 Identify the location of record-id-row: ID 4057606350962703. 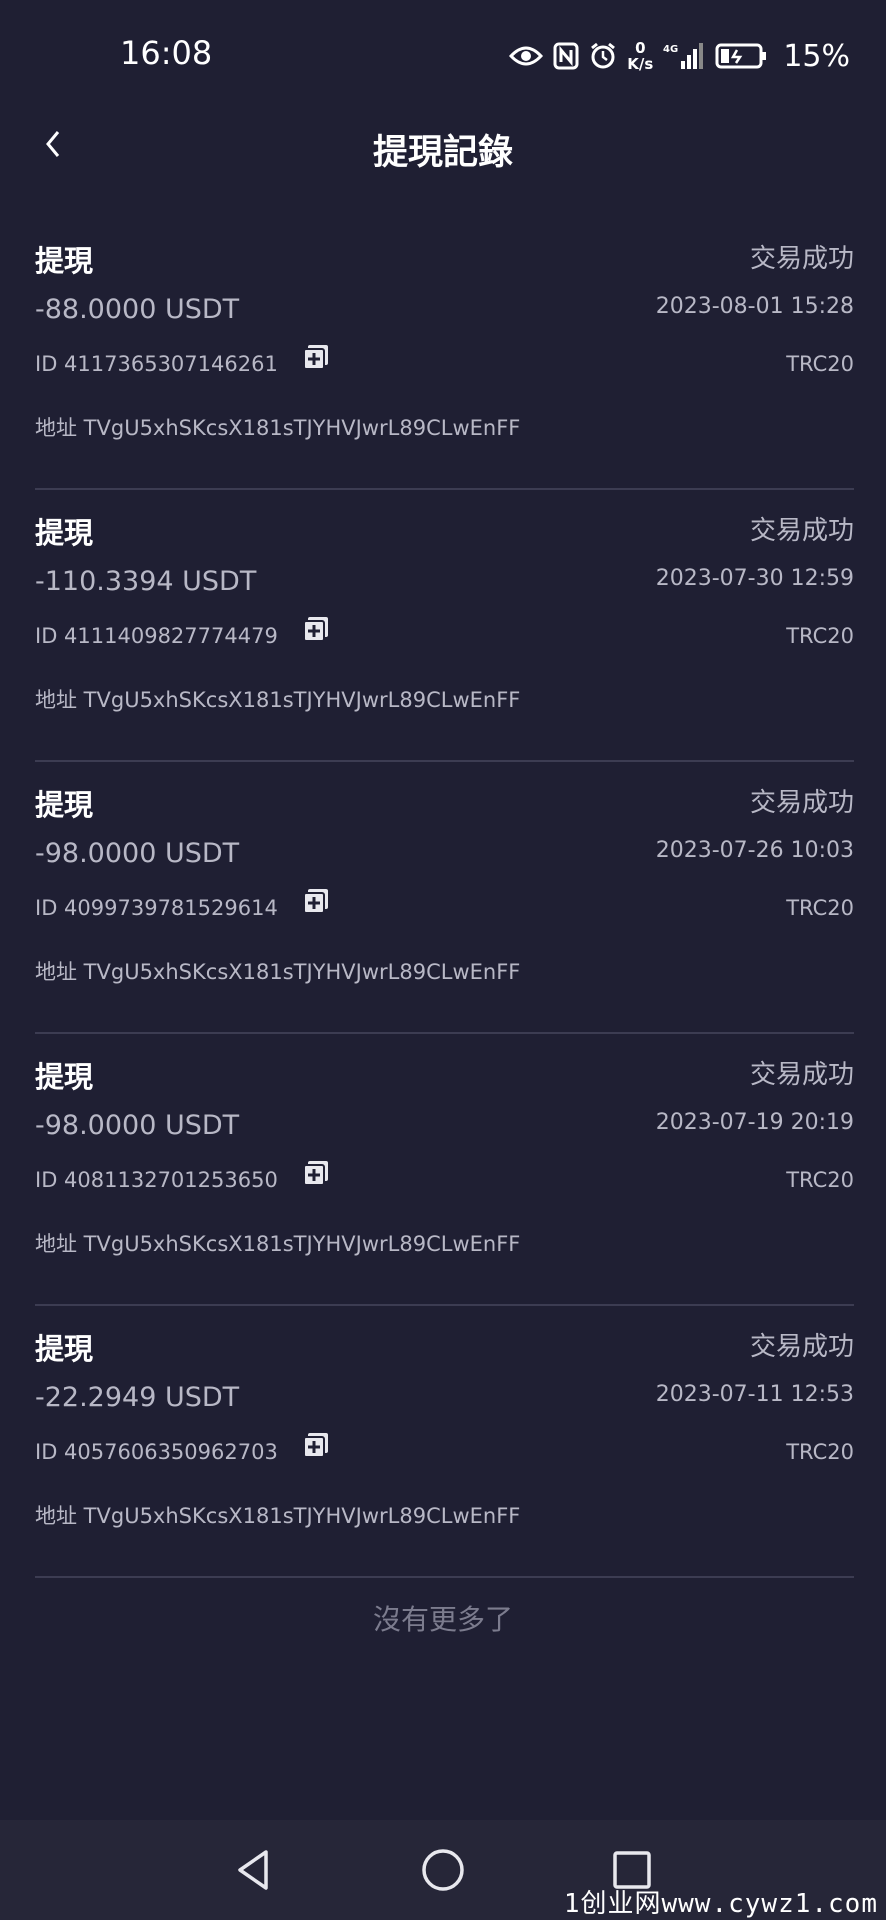
(182, 1448).